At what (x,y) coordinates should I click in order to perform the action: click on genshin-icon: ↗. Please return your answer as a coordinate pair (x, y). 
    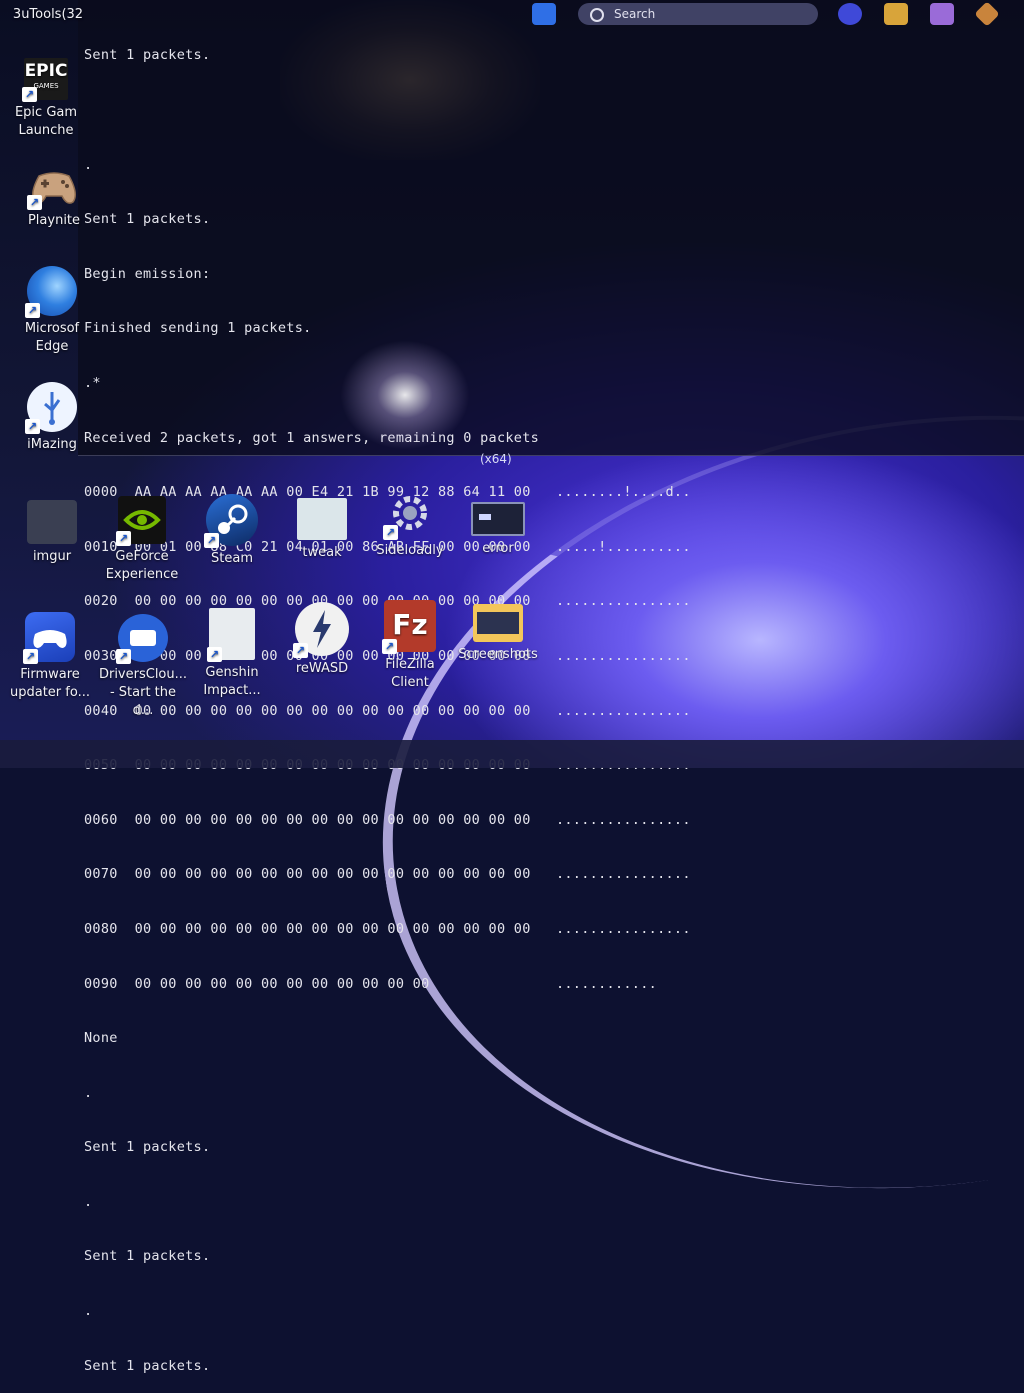
    Looking at the image, I should click on (231, 635).